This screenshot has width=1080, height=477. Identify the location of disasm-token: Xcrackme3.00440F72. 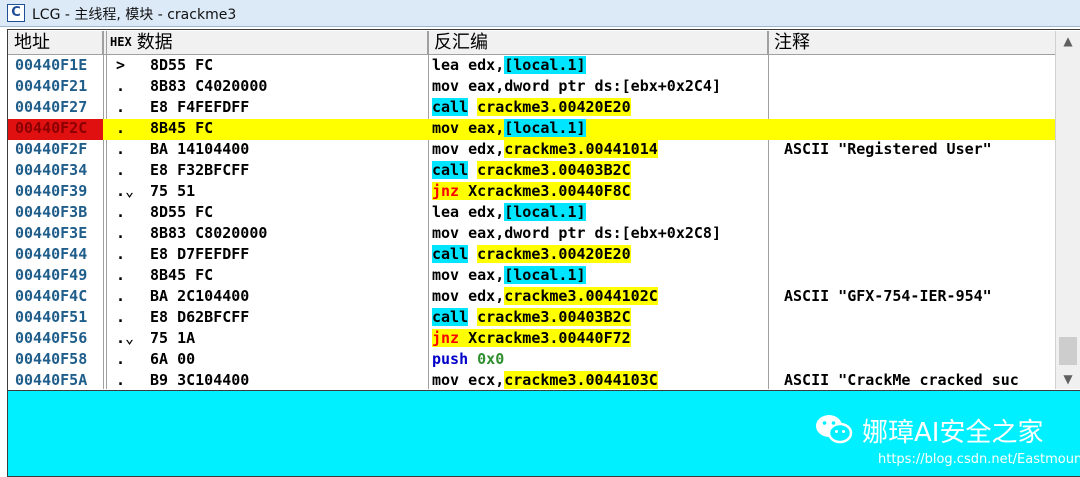
(545, 338).